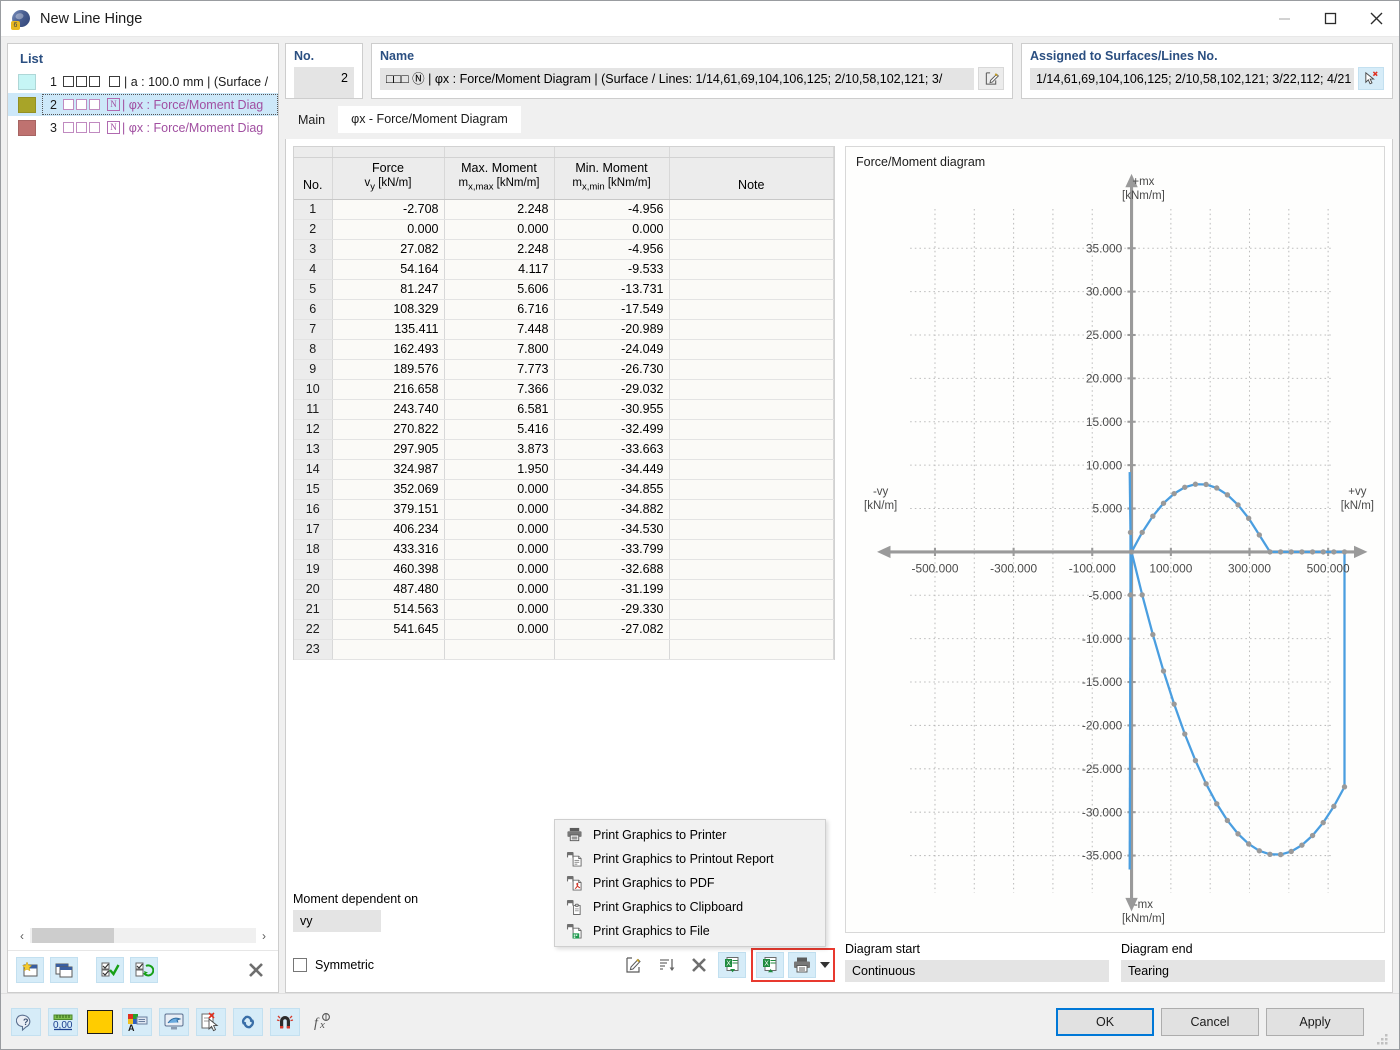 This screenshot has height=1050, width=1400. What do you see at coordinates (211, 1021) in the screenshot?
I see `select-objects-button` at bounding box center [211, 1021].